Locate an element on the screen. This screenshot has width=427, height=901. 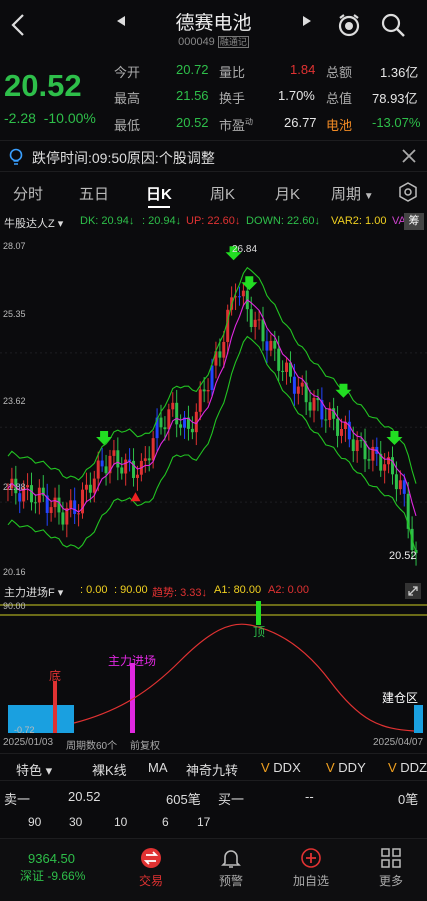
queue-item: 6 is located at coordinates (165, 822).